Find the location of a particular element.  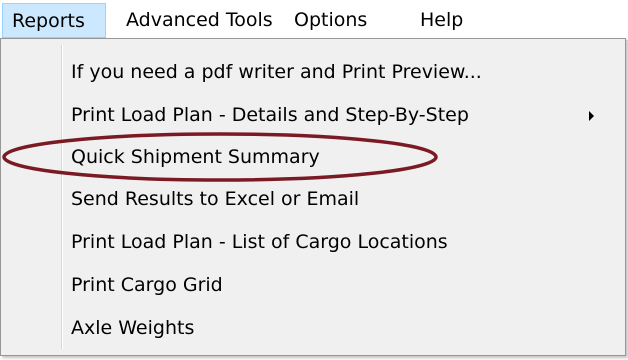

menu-item-label: Send Results to Excel or Email is located at coordinates (215, 199).